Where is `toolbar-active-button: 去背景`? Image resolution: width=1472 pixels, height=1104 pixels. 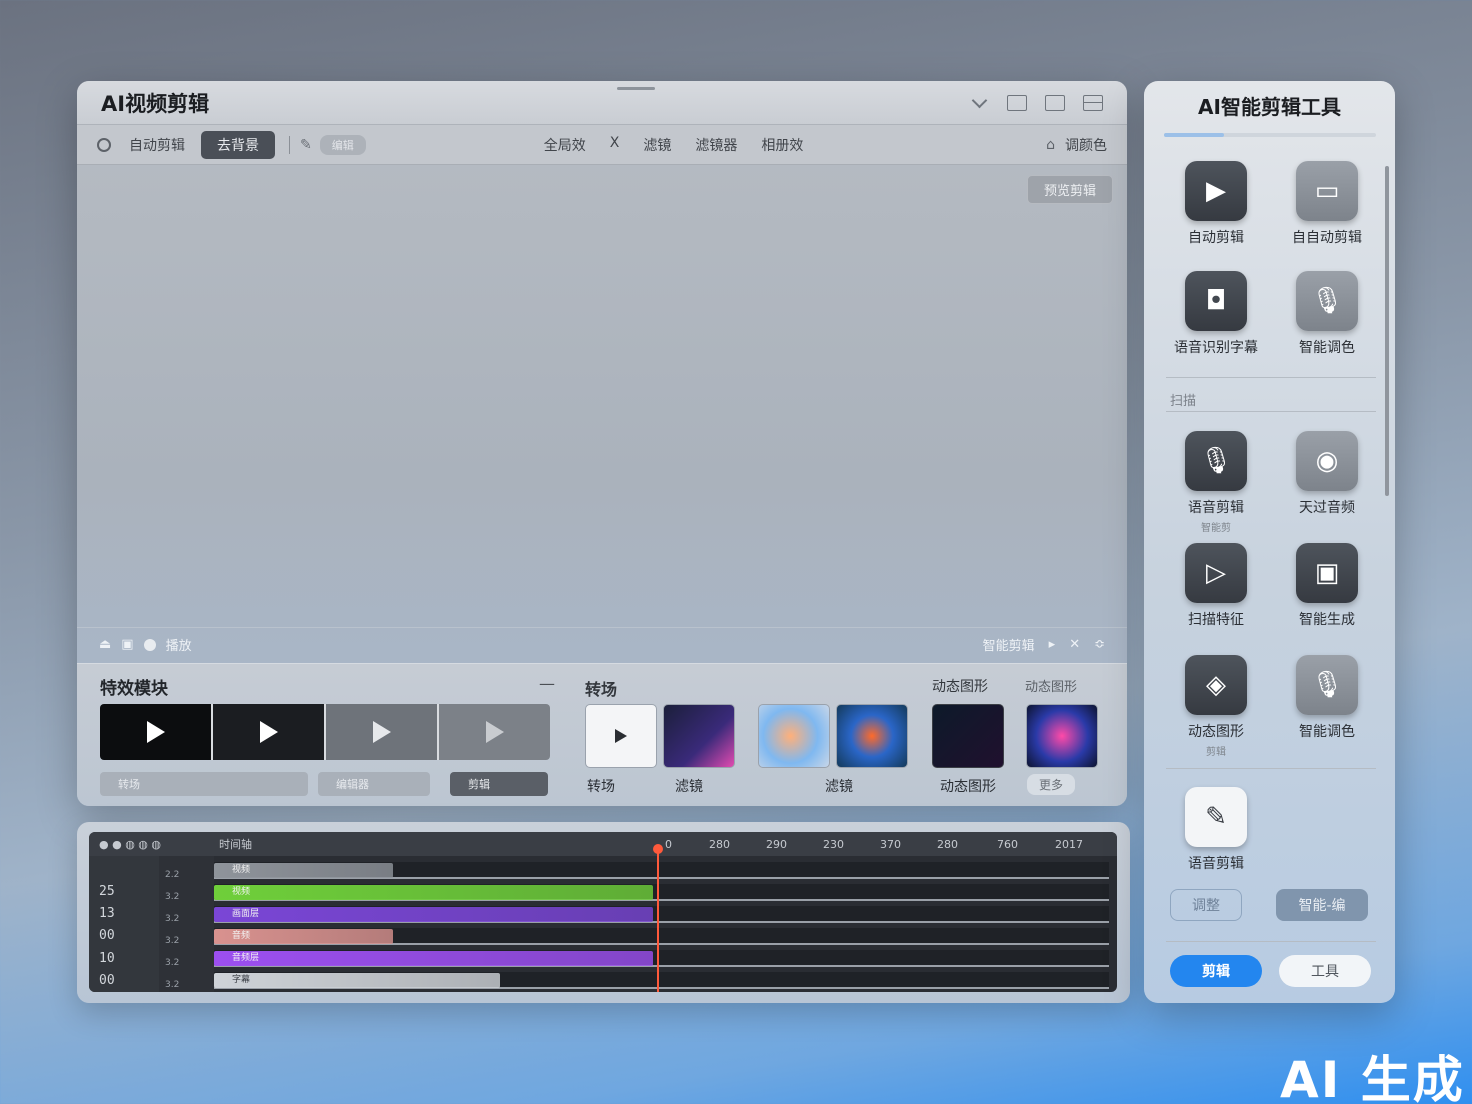 toolbar-active-button: 去背景 is located at coordinates (238, 144).